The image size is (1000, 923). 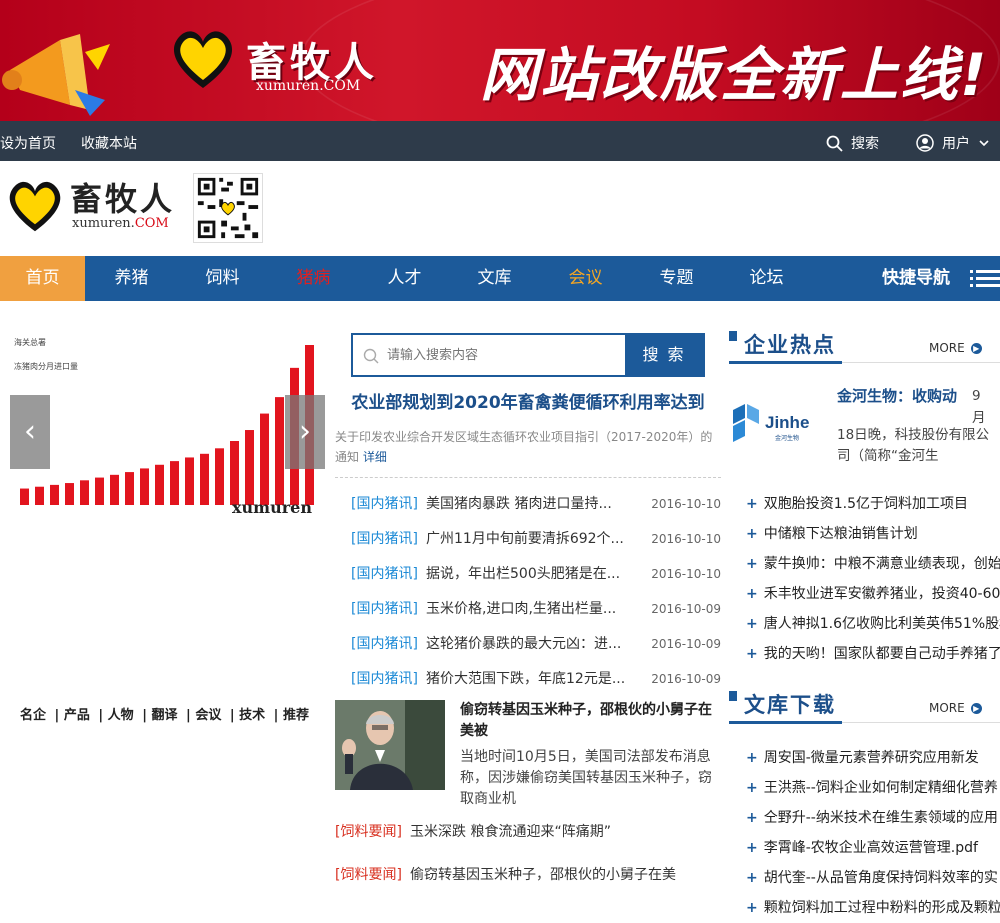 I want to click on feed-news-title: 偷窃转基因玉米种子，邵根伙的小舅子在美, so click(x=543, y=879).